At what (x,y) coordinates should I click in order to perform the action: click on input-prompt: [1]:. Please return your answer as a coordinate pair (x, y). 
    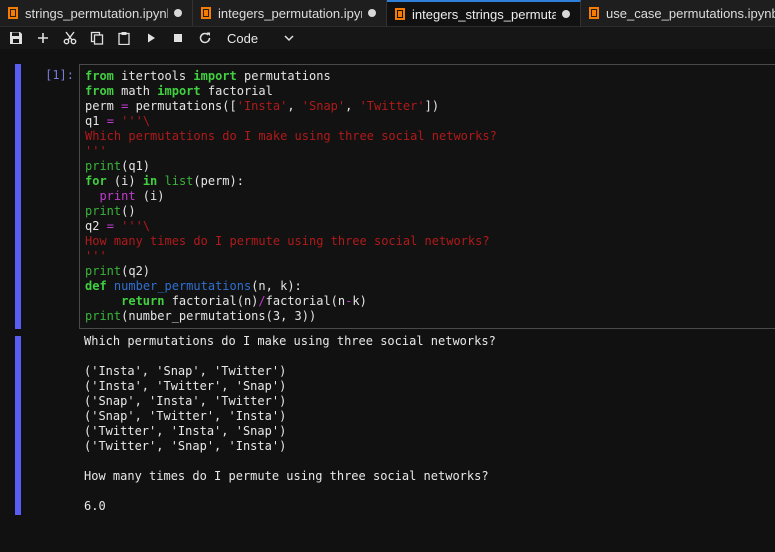
    Looking at the image, I should click on (59, 75).